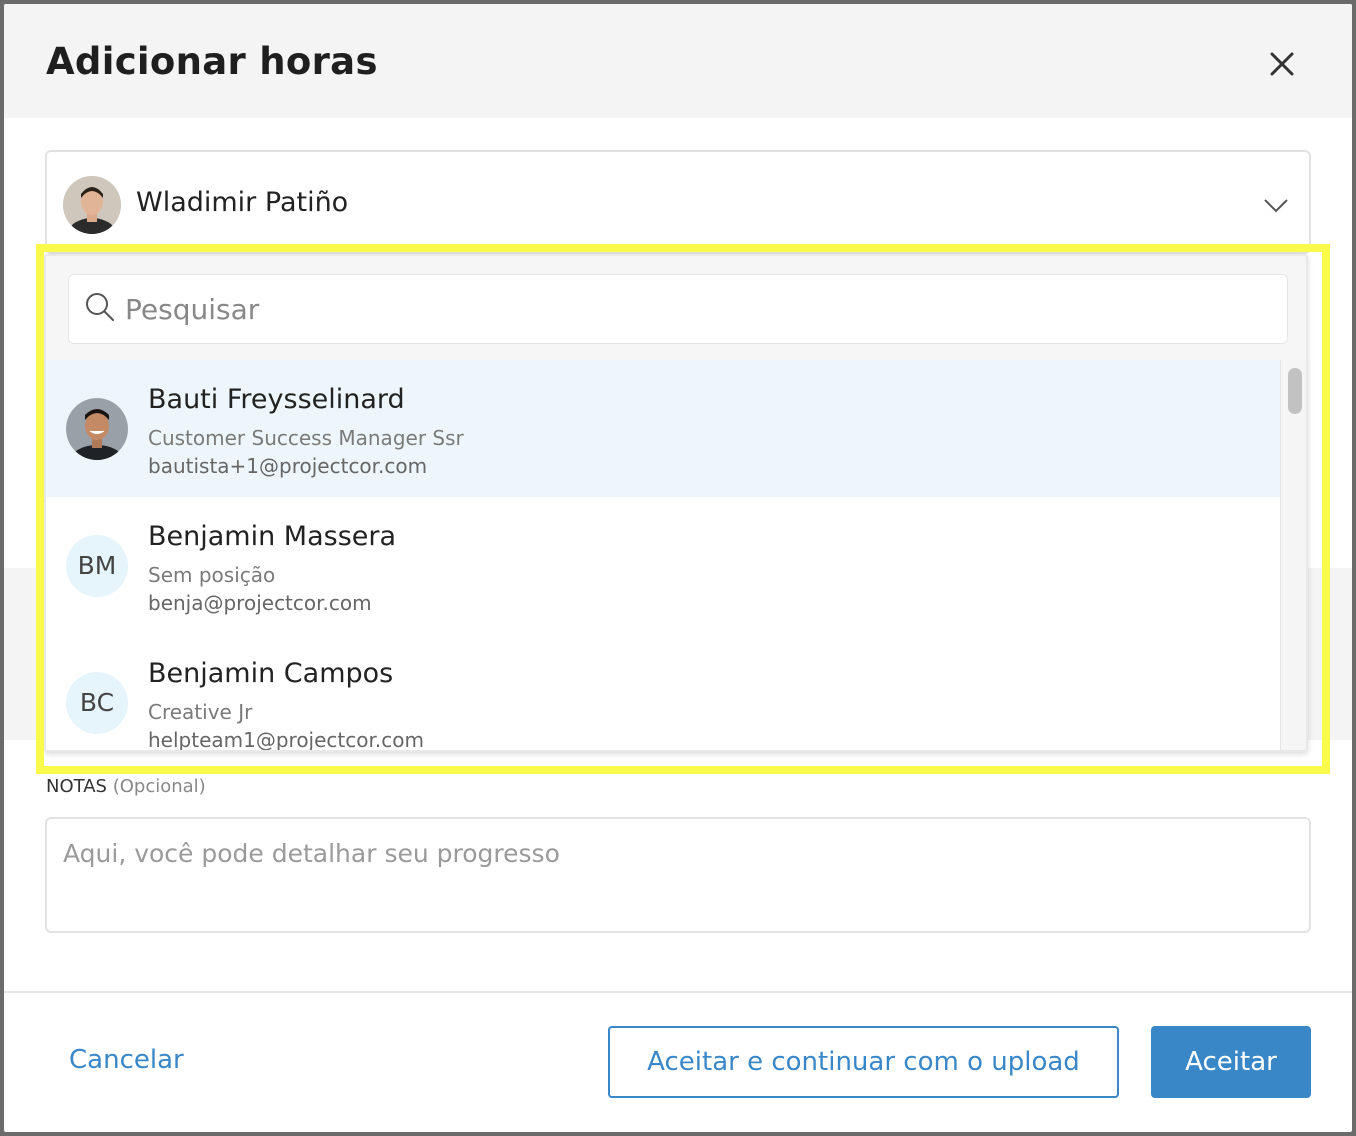 The image size is (1356, 1136). I want to click on user-email: bautista+1@projectcor.com, so click(288, 466).